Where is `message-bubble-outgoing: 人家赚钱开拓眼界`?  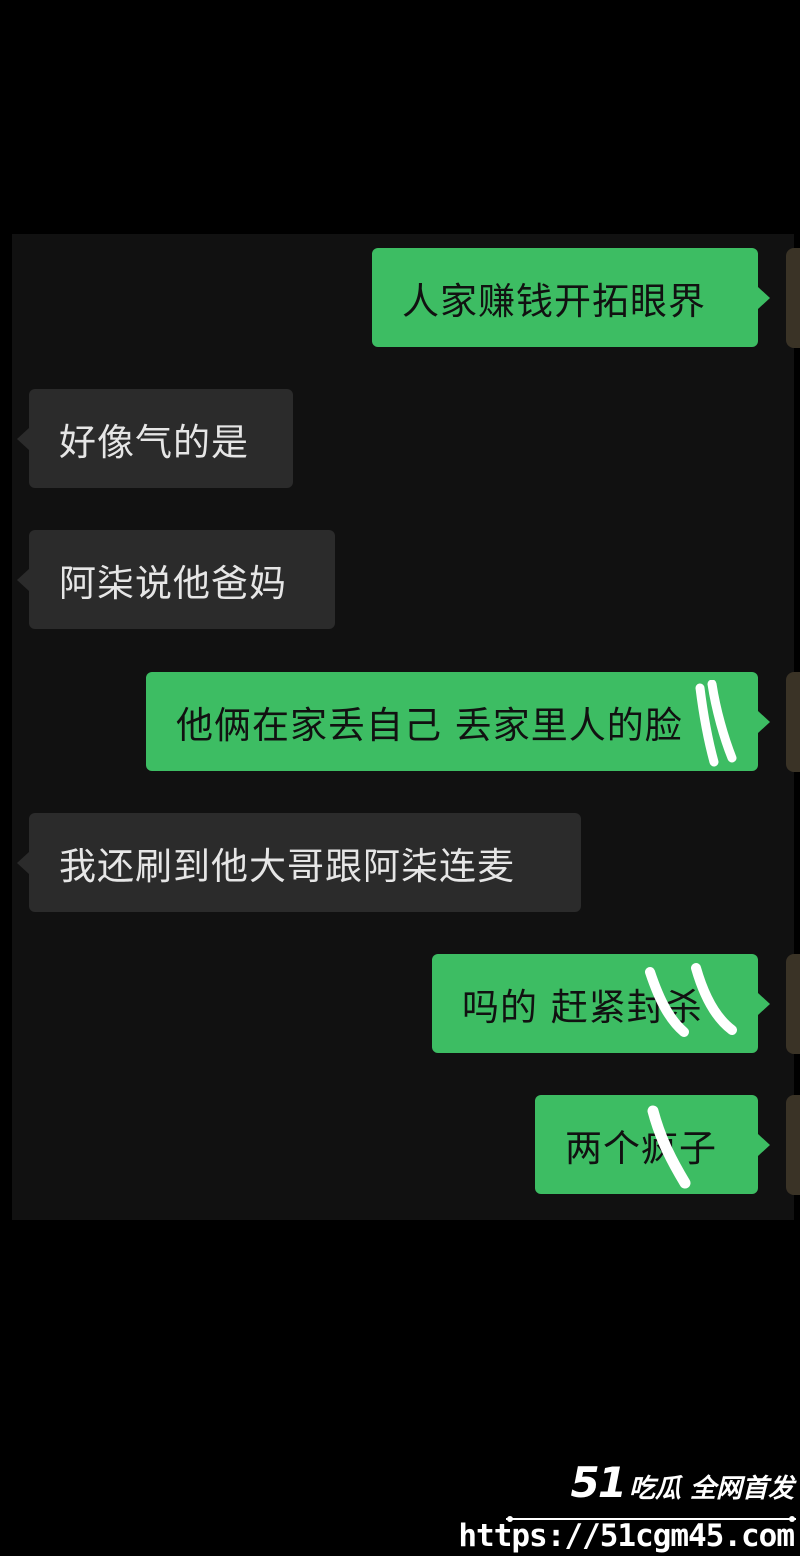
message-bubble-outgoing: 人家赚钱开拓眼界 is located at coordinates (571, 297).